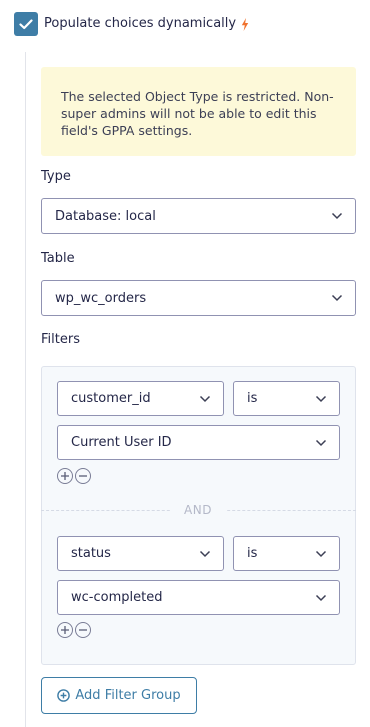 This screenshot has width=370, height=727. Describe the element at coordinates (117, 597) in the screenshot. I see `filter-value-value: wc-completed` at that location.